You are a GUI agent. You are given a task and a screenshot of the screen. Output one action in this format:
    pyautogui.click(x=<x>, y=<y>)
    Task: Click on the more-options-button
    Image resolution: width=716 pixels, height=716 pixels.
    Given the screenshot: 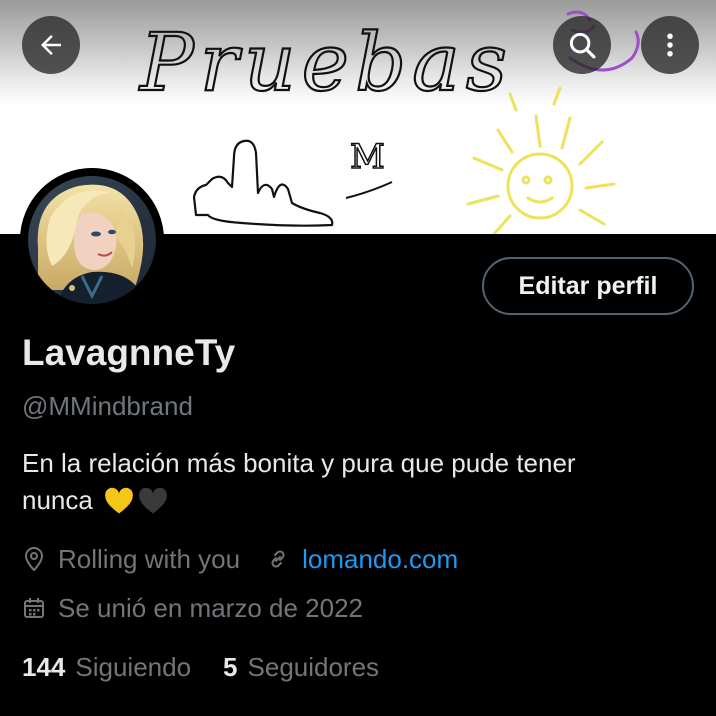 What is the action you would take?
    pyautogui.click(x=670, y=45)
    